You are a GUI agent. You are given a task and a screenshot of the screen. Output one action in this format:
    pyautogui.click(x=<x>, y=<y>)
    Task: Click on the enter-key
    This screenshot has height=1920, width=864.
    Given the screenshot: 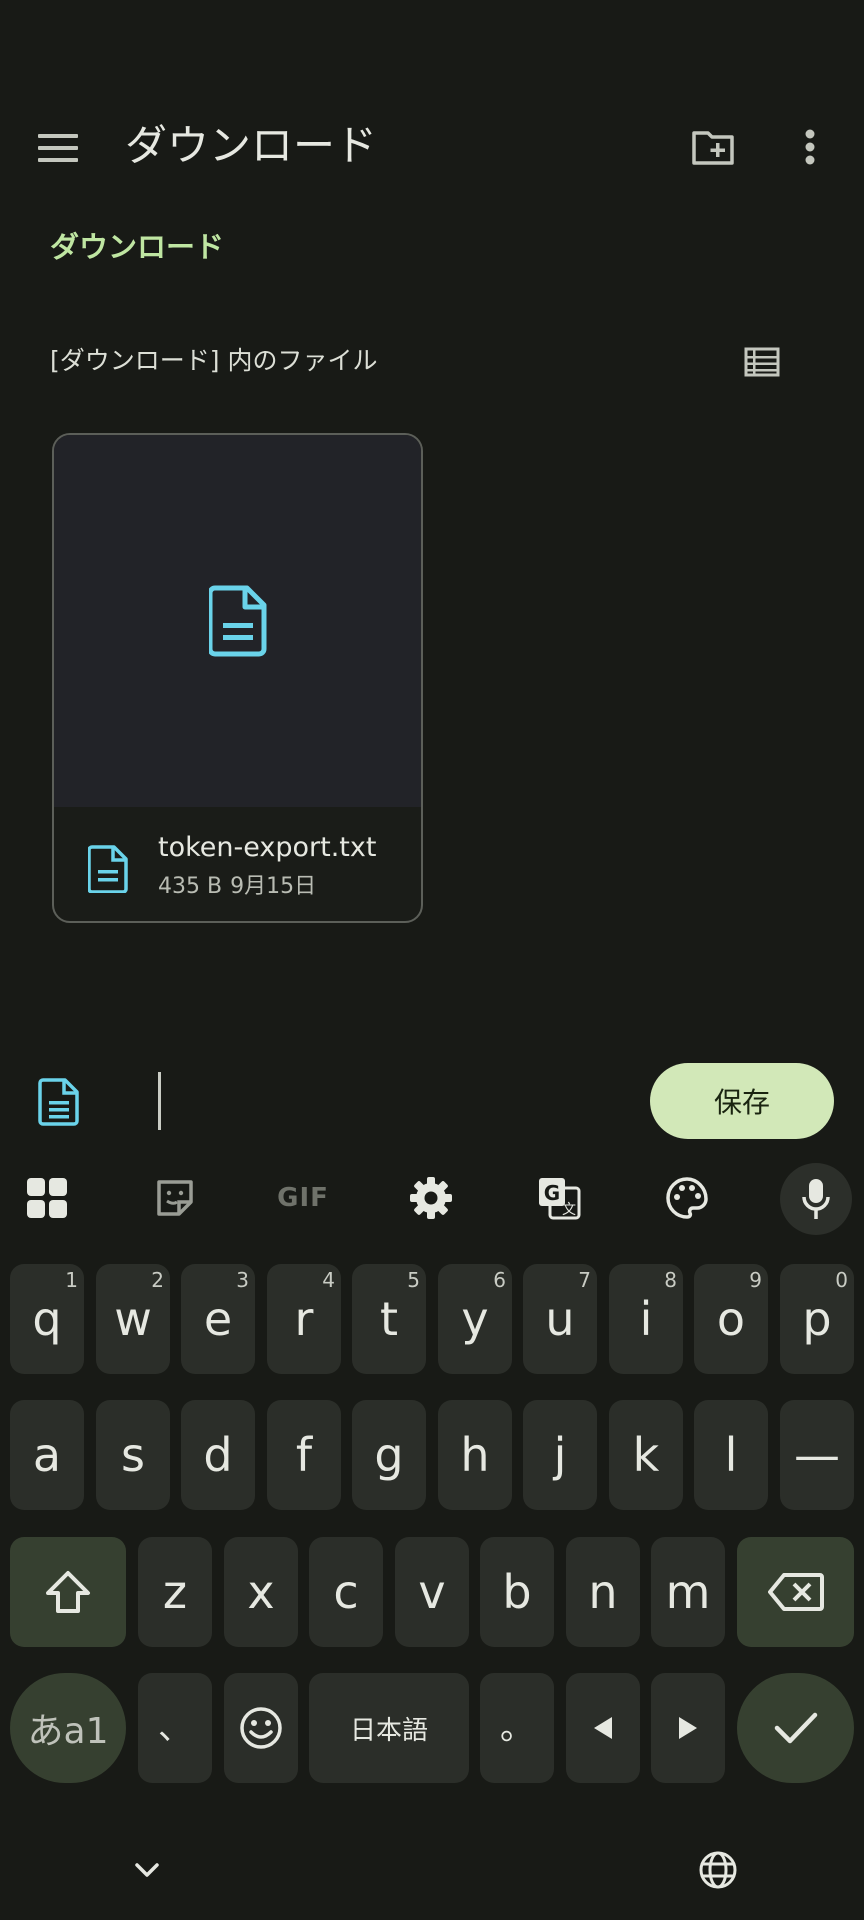 What is the action you would take?
    pyautogui.click(x=795, y=1728)
    